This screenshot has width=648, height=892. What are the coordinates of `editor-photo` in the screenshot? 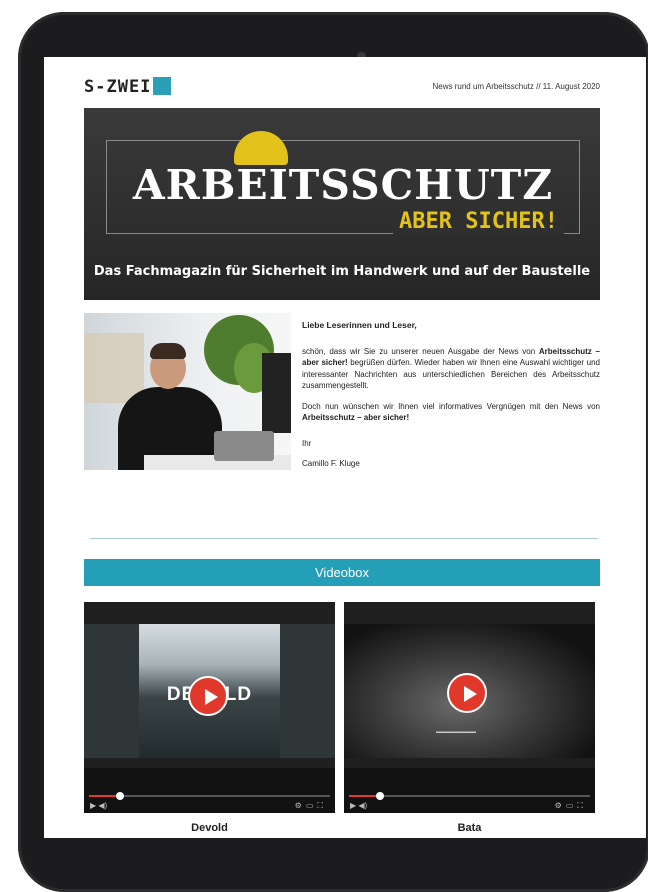 It's located at (187, 391).